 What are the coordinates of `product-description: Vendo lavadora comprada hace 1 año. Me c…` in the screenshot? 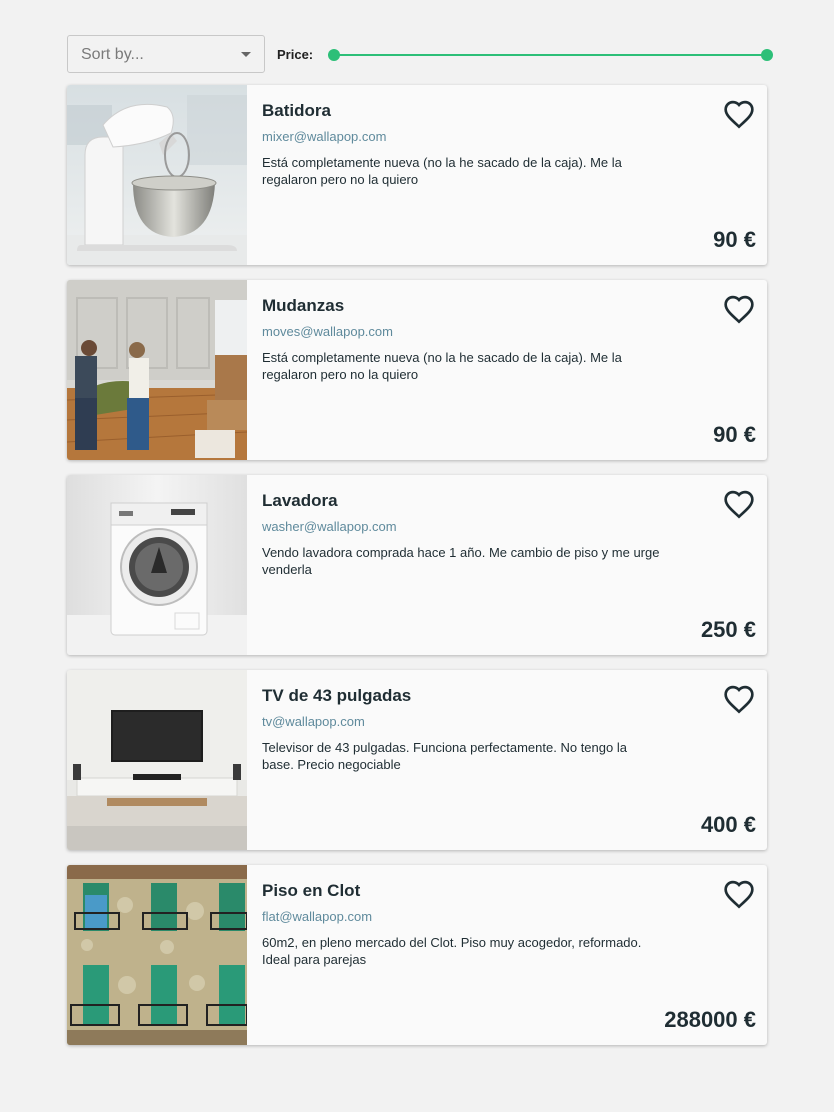 It's located at (461, 561).